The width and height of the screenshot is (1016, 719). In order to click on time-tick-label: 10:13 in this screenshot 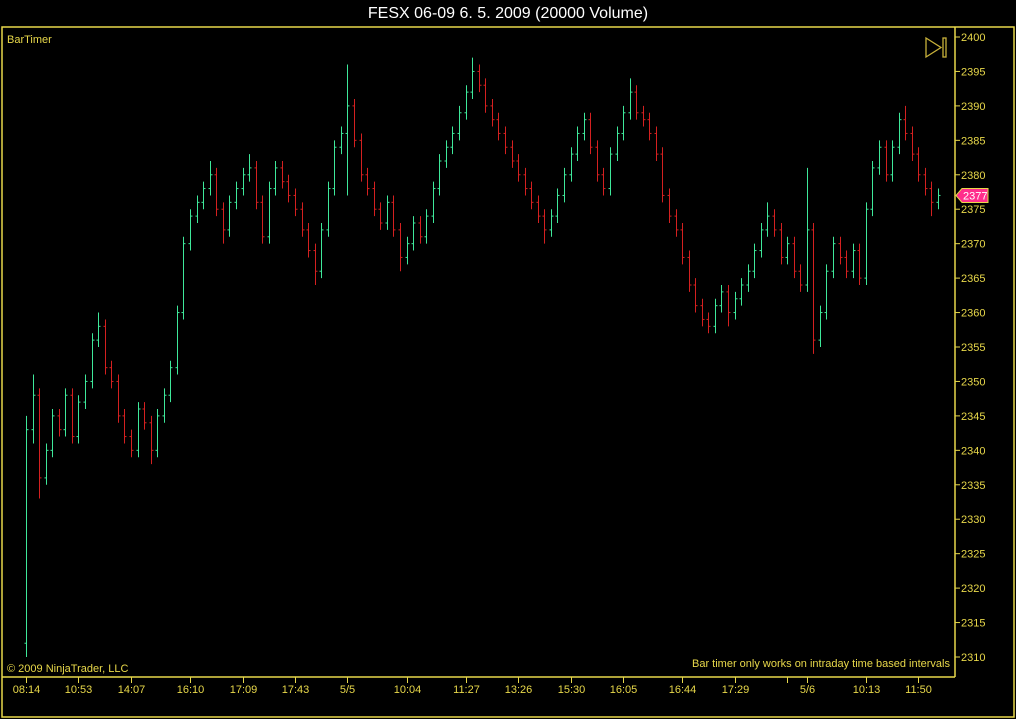, I will do `click(867, 690)`.